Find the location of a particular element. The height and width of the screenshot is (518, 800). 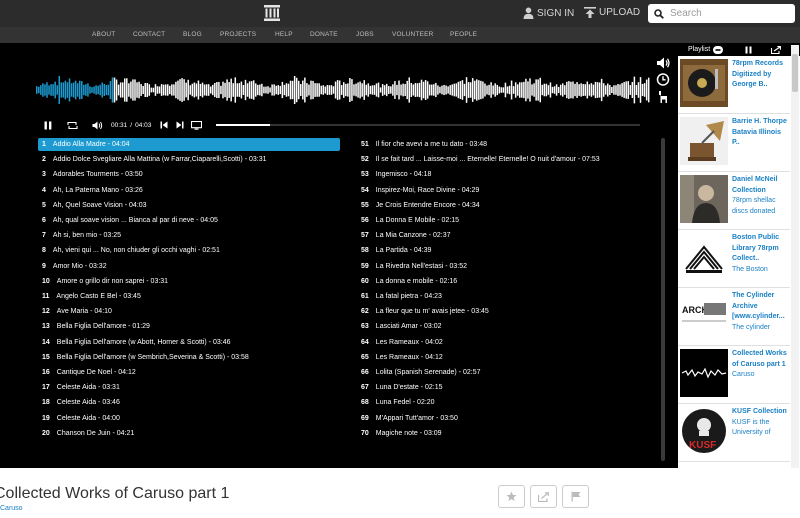

track-row: 65 Les Rameaux - 04:12 is located at coordinates (506, 357).